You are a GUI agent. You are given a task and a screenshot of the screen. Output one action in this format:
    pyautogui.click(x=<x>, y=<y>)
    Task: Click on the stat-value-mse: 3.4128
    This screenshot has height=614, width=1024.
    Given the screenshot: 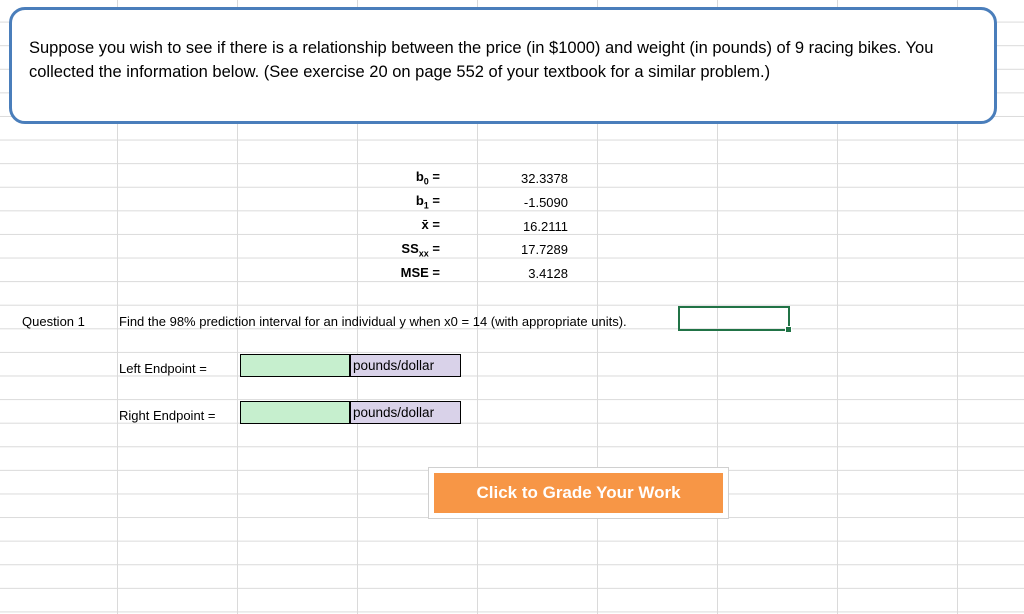 What is the action you would take?
    pyautogui.click(x=528, y=273)
    